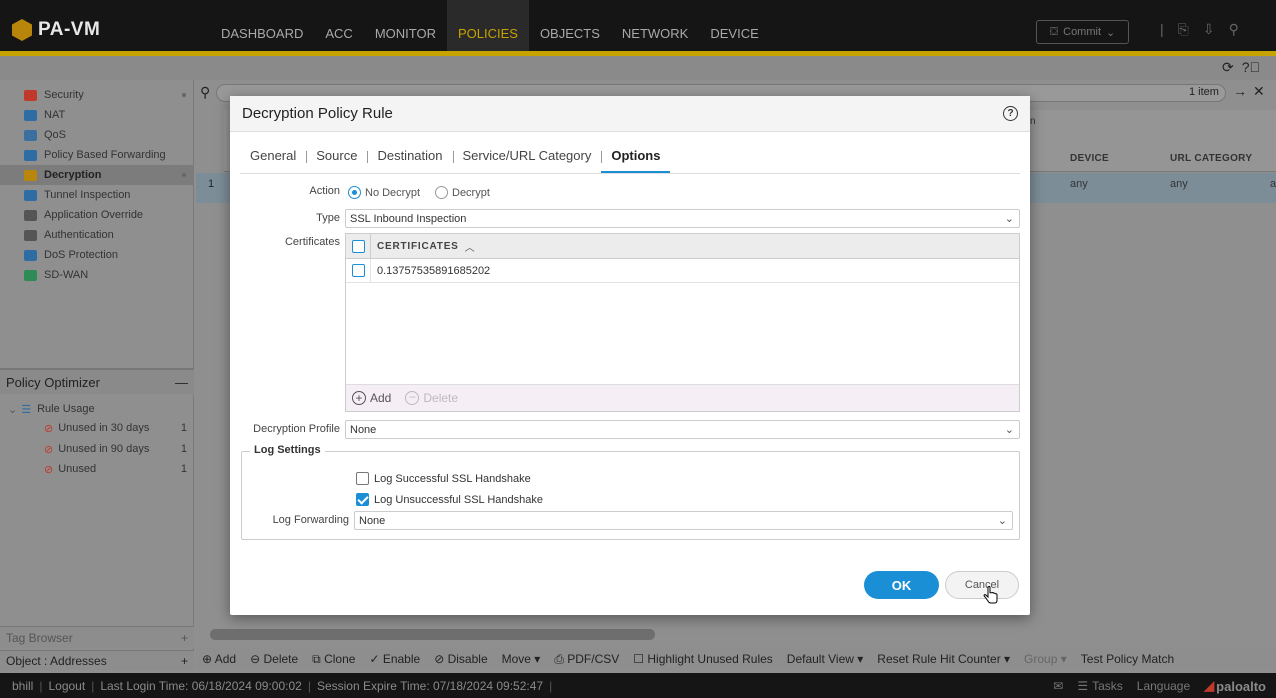 The width and height of the screenshot is (1276, 698). I want to click on toolbar-label: Reset Rule Hit Counter, so click(939, 659).